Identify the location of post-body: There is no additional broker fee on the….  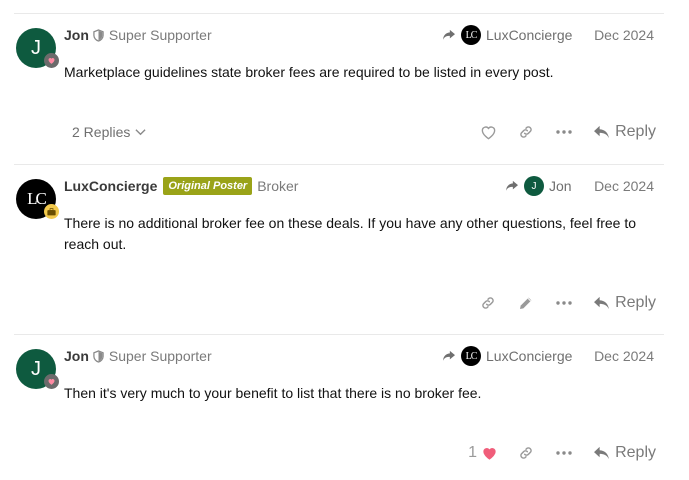
(350, 233).